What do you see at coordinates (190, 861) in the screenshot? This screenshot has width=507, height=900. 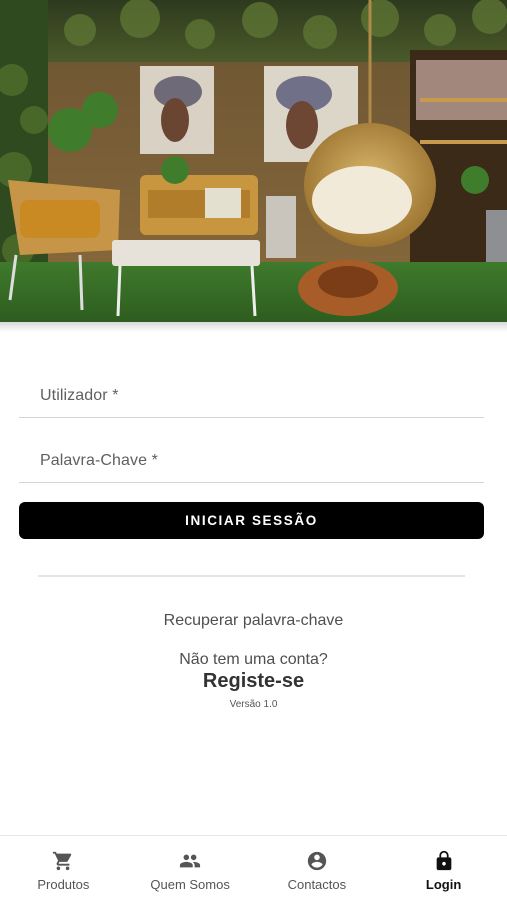 I see `people-icon` at bounding box center [190, 861].